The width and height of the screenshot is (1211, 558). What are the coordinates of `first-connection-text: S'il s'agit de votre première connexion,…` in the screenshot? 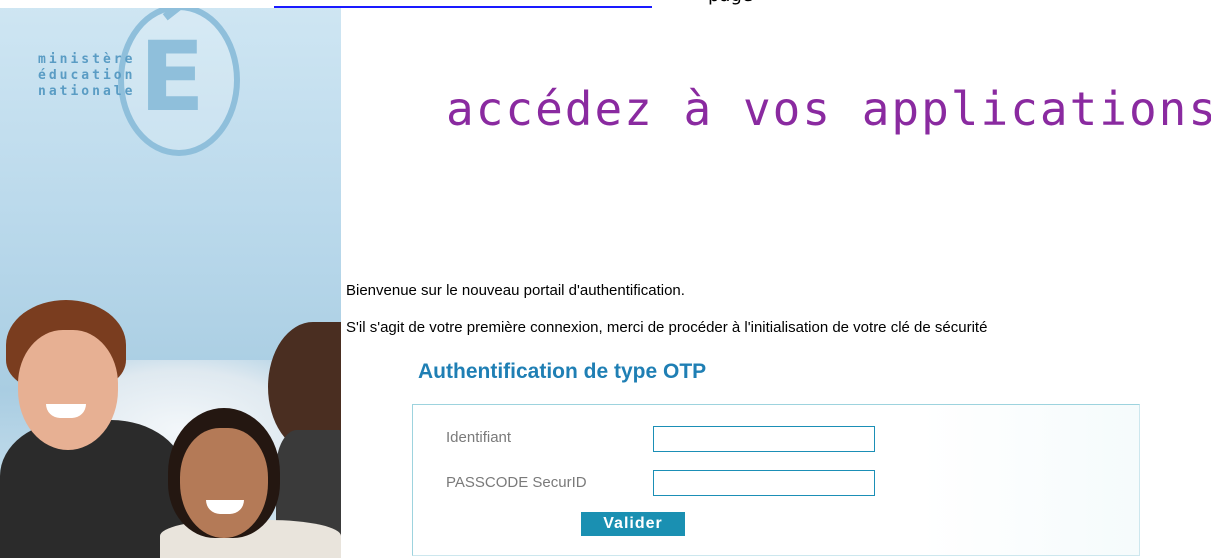 It's located at (667, 327).